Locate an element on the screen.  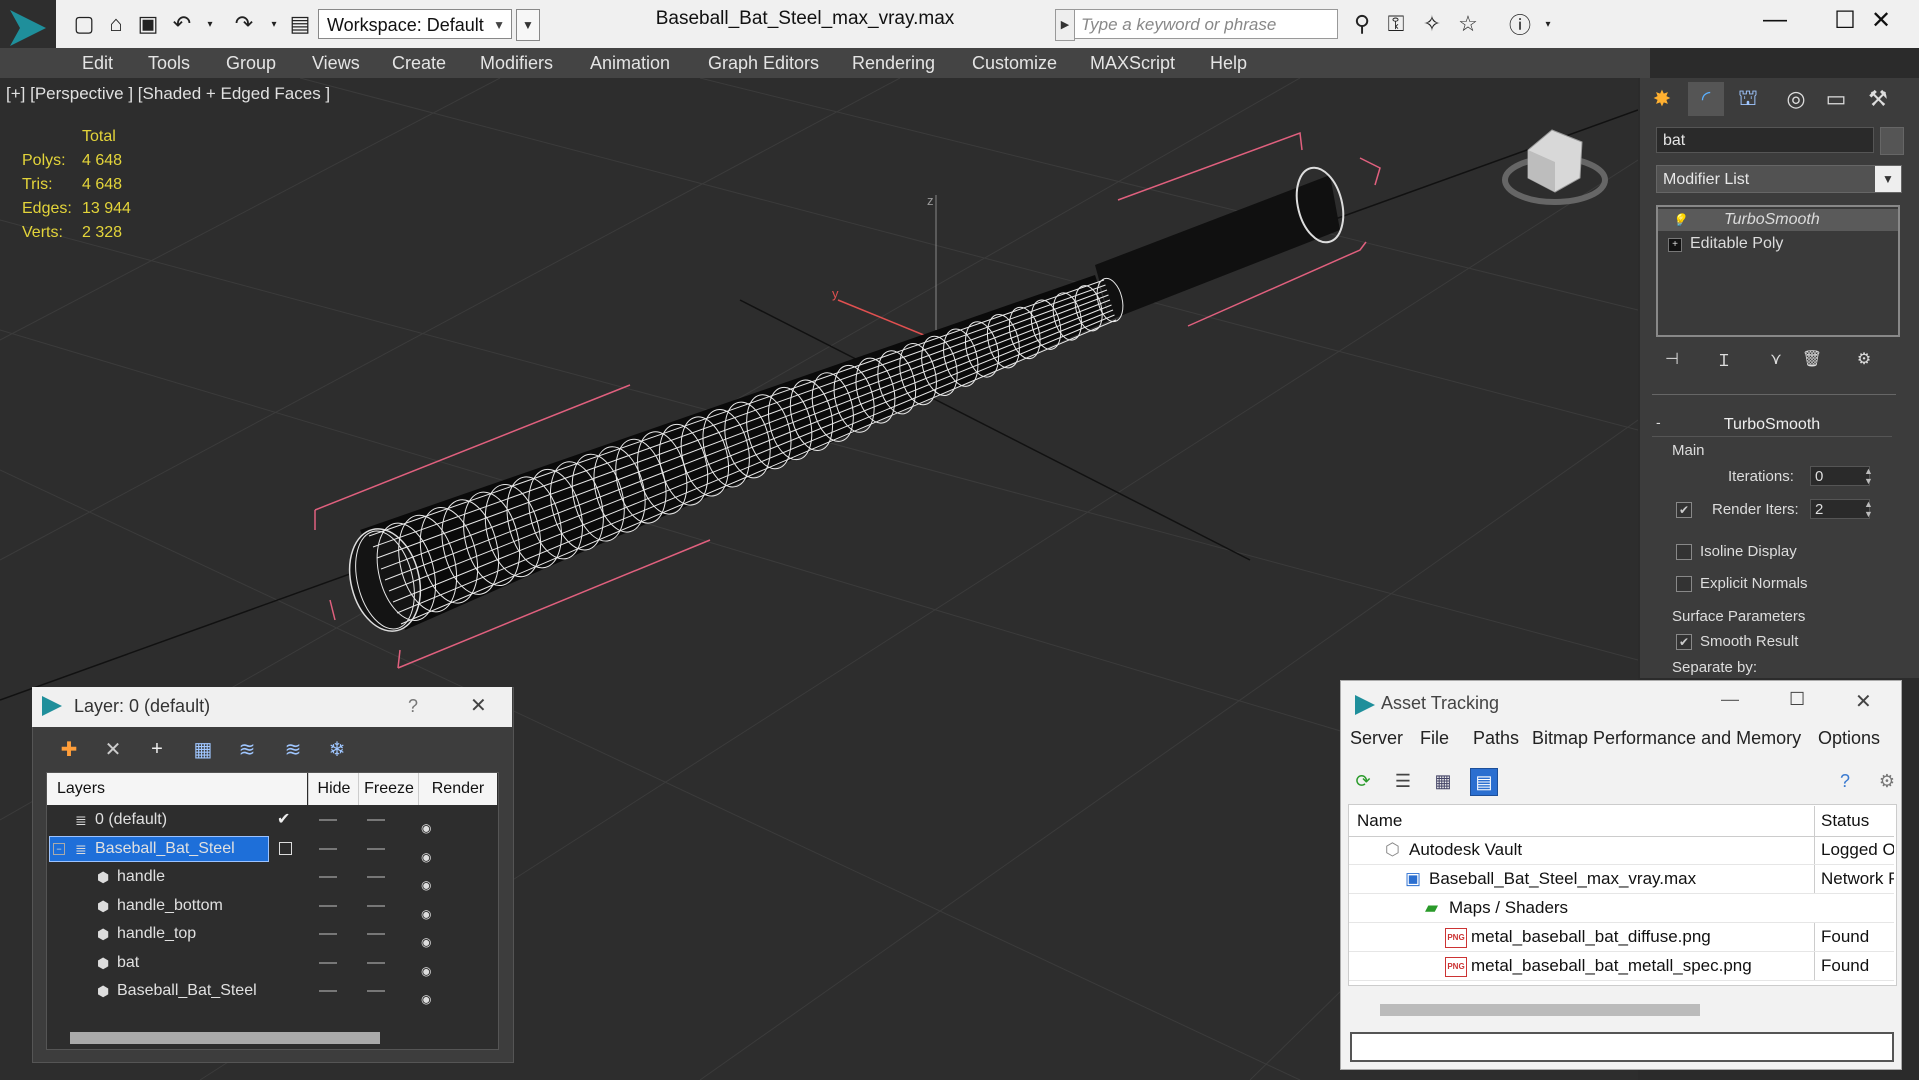
create-layer-icon: ✚ is located at coordinates (69, 749).